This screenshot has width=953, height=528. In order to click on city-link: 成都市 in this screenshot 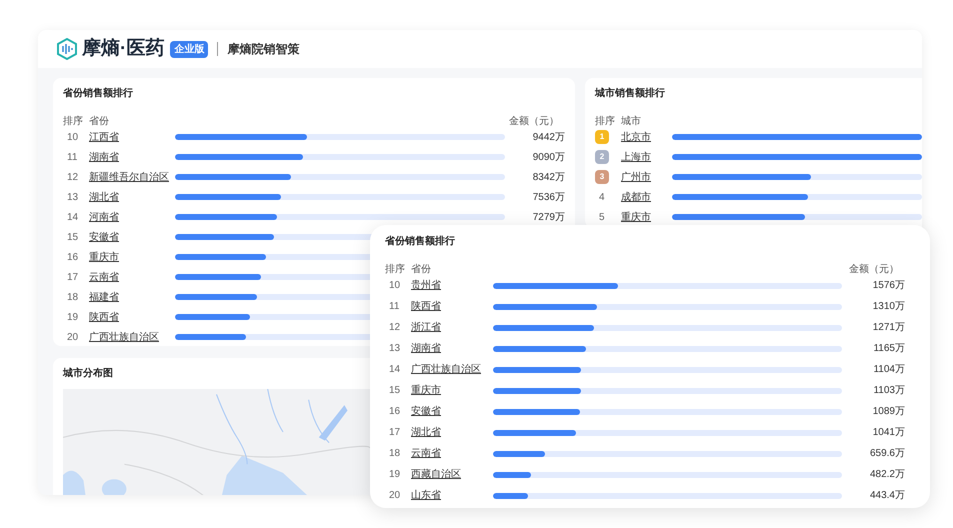, I will do `click(646, 197)`.